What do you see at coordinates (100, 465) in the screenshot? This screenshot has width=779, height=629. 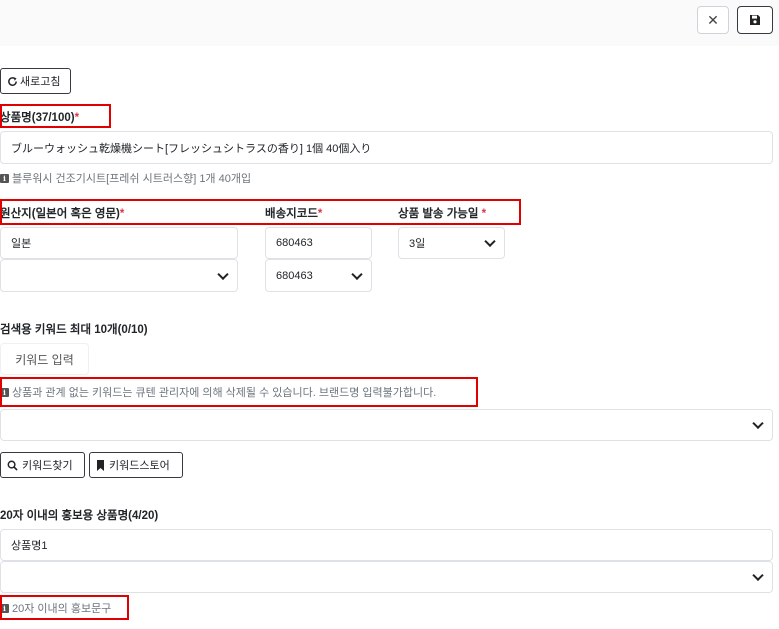 I see `bookmark-icon` at bounding box center [100, 465].